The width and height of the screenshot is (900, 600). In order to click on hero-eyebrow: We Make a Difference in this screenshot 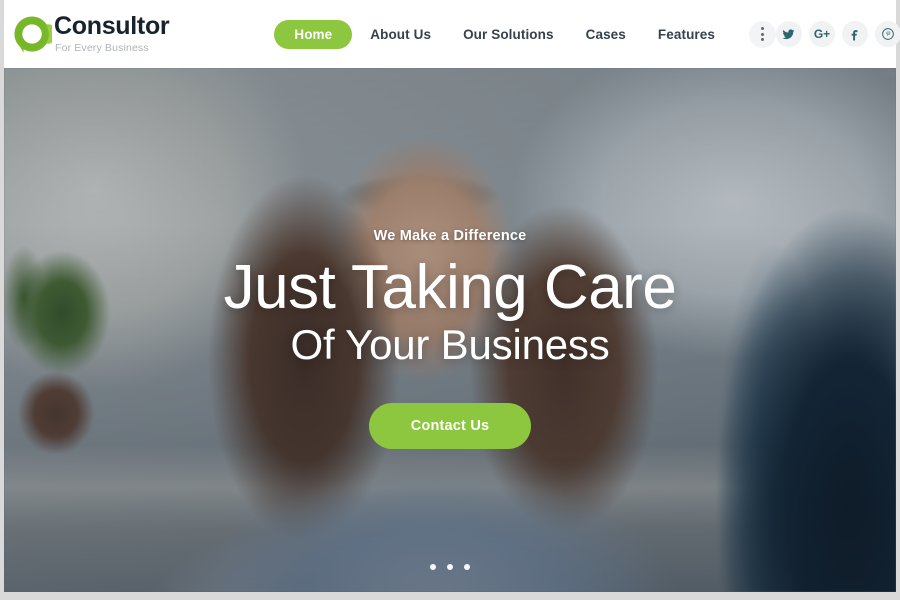, I will do `click(450, 236)`.